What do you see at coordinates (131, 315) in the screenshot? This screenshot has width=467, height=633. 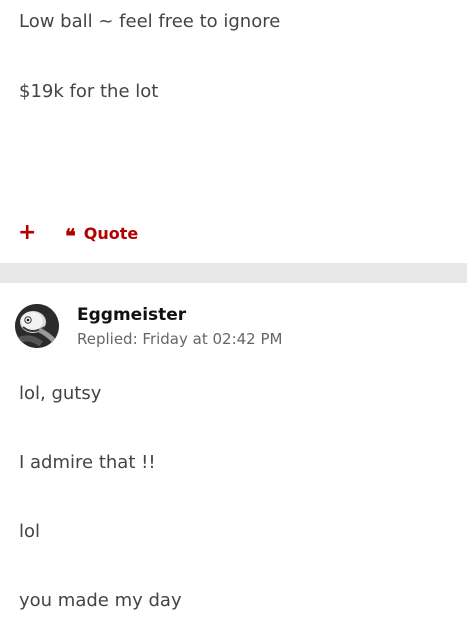 I see `author-username: Eggmeister` at bounding box center [131, 315].